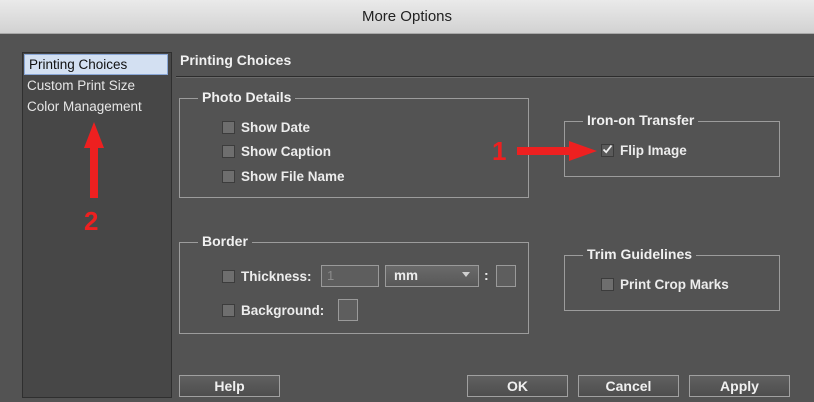 This screenshot has height=402, width=814. Describe the element at coordinates (641, 120) in the screenshot. I see `iron-on-transfer-legend: Iron-on Transfer` at that location.